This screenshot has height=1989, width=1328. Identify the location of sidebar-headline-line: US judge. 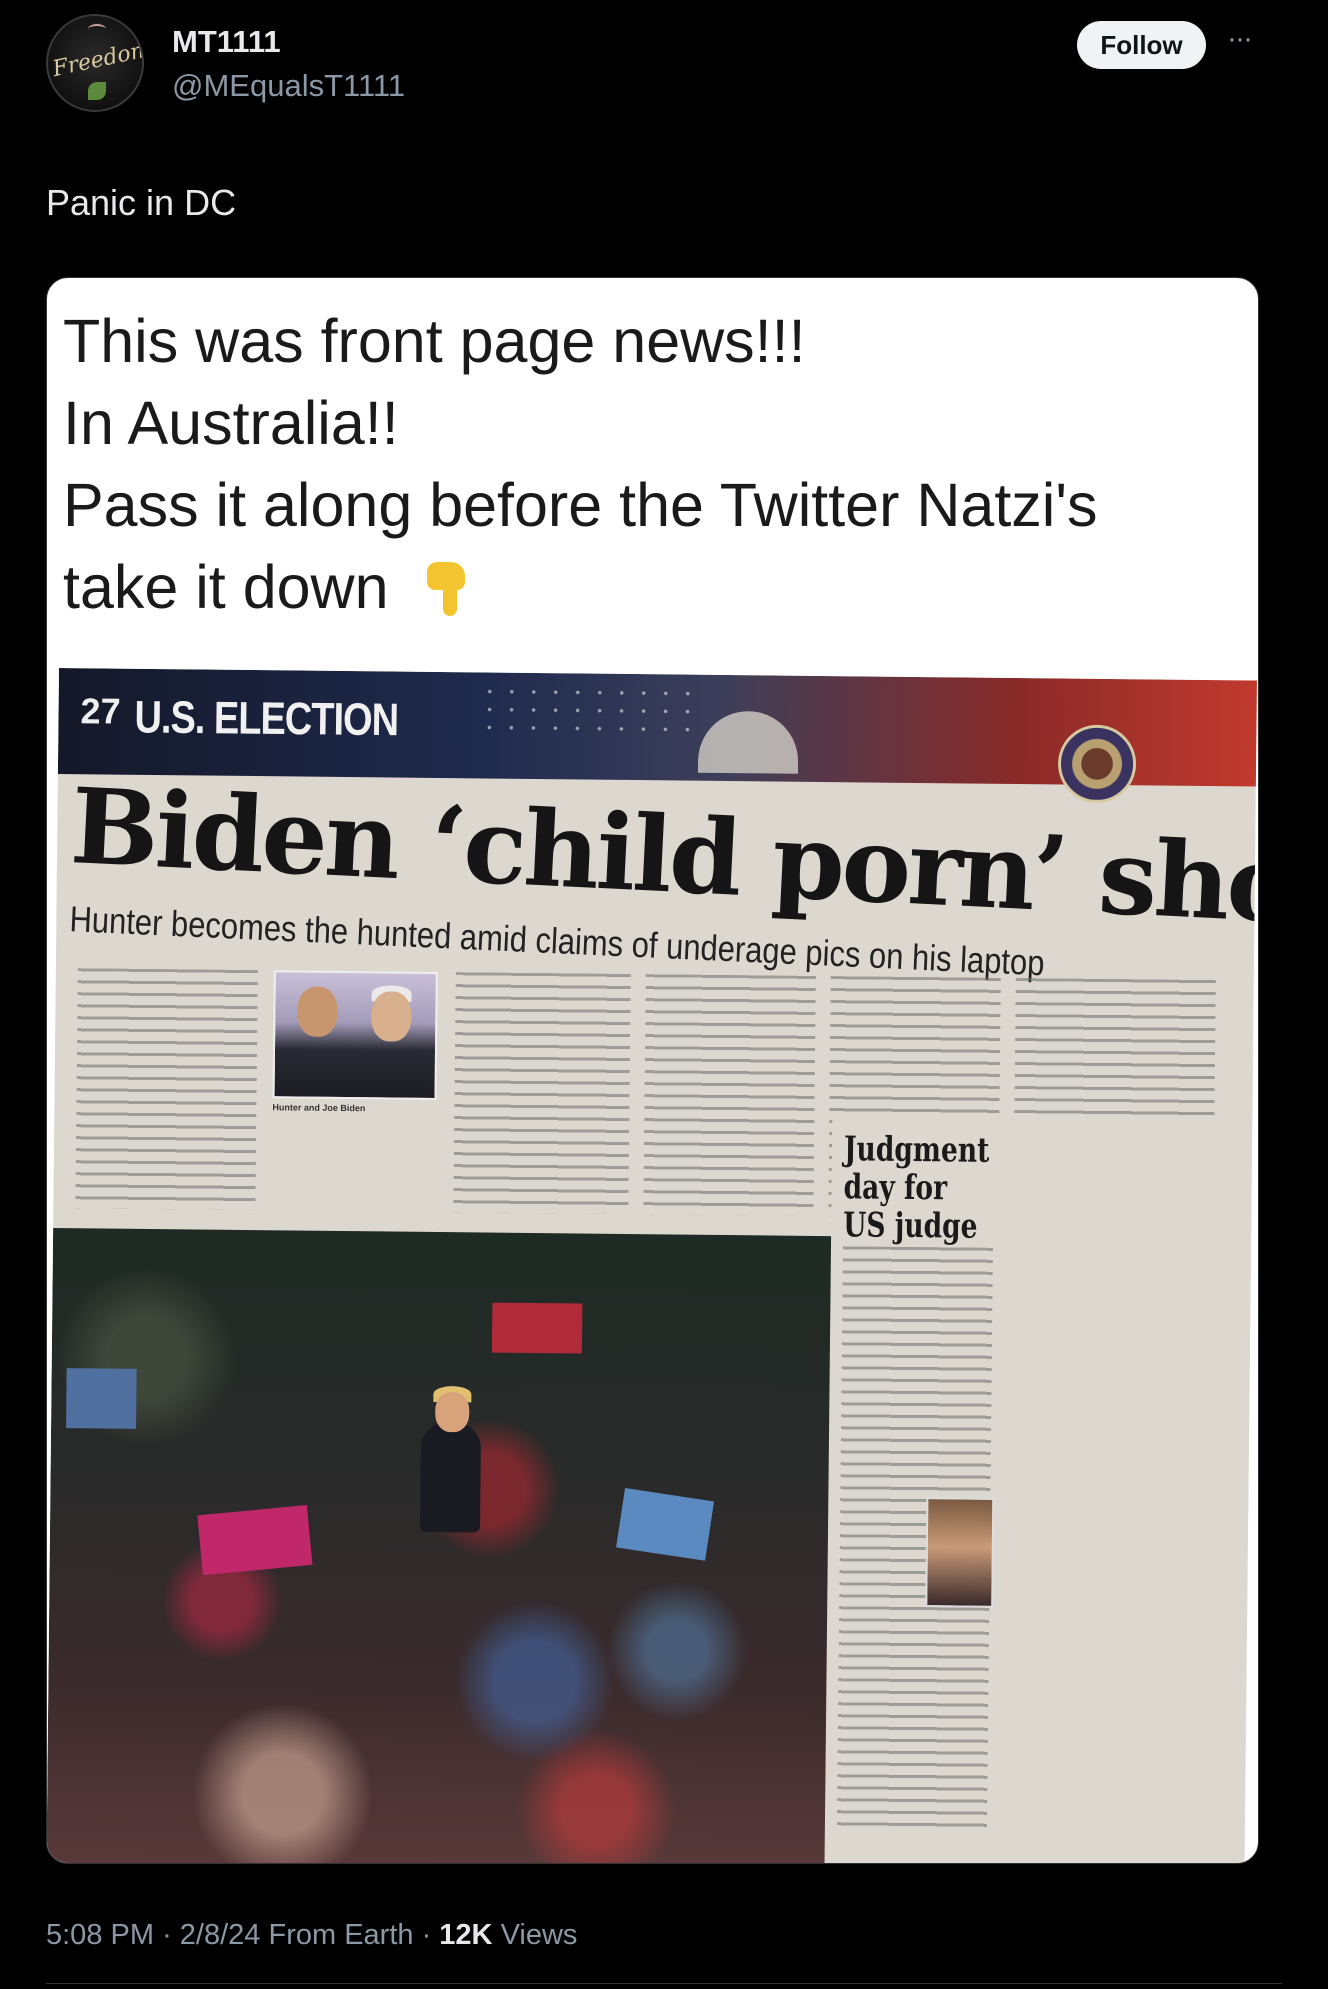
(910, 1226).